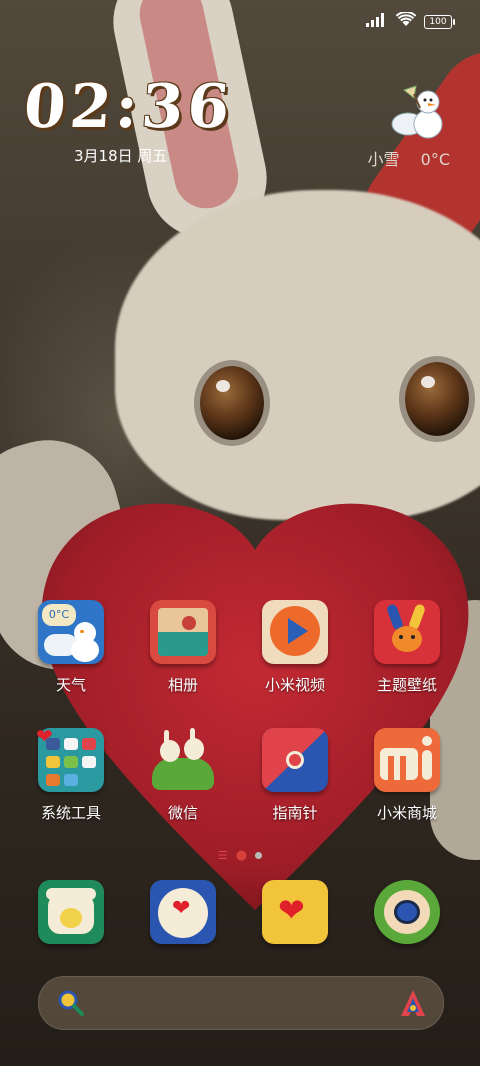 This screenshot has height=1066, width=480. I want to click on weather-text: 小雪 0°C, so click(409, 158).